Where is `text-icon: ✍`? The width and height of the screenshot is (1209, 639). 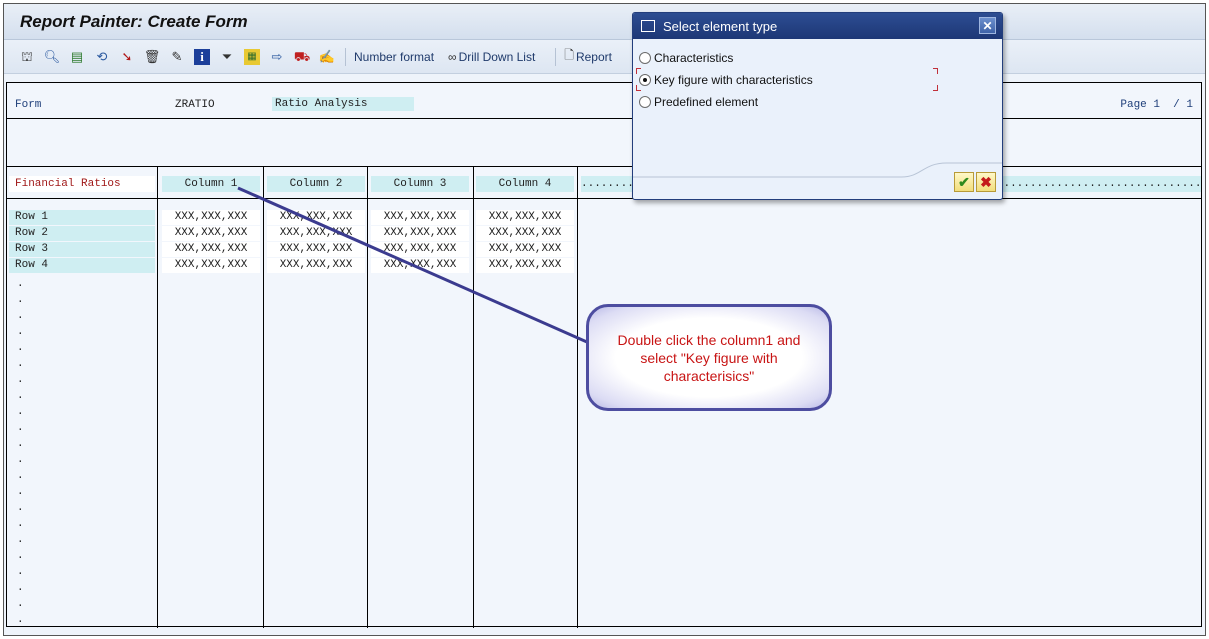
text-icon: ✍ is located at coordinates (327, 57).